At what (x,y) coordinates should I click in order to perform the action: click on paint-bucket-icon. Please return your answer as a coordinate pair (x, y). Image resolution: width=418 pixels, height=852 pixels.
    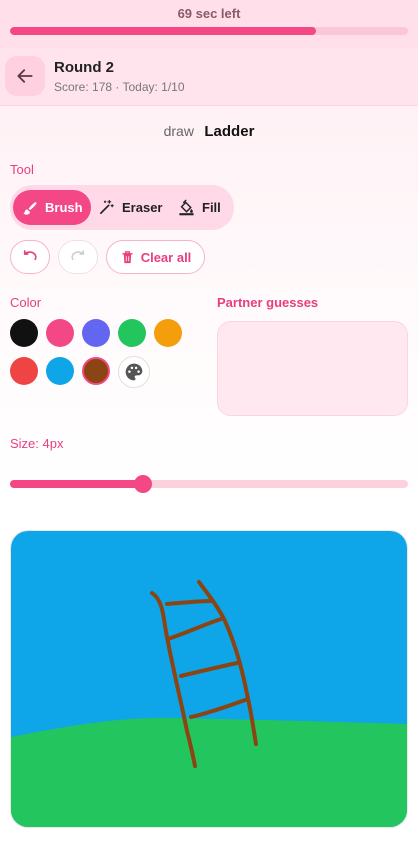
    Looking at the image, I should click on (186, 207).